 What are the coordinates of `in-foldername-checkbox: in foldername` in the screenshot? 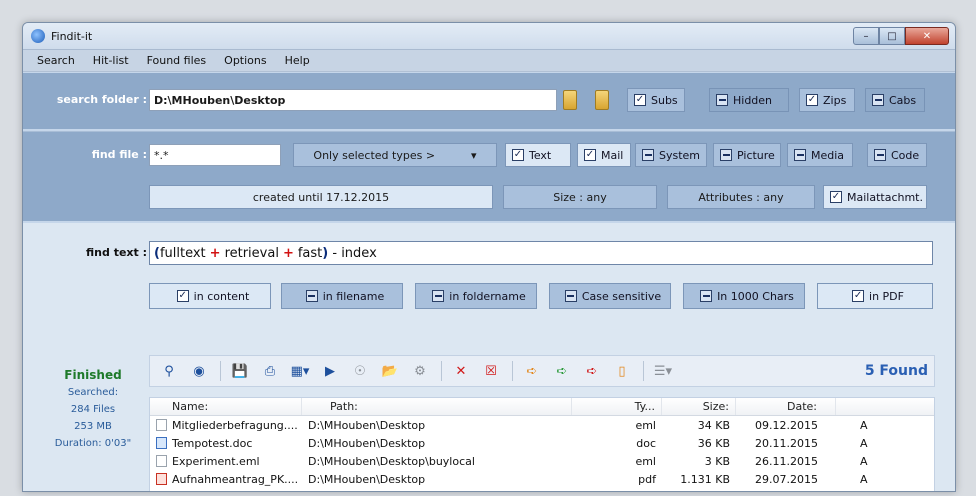 It's located at (476, 296).